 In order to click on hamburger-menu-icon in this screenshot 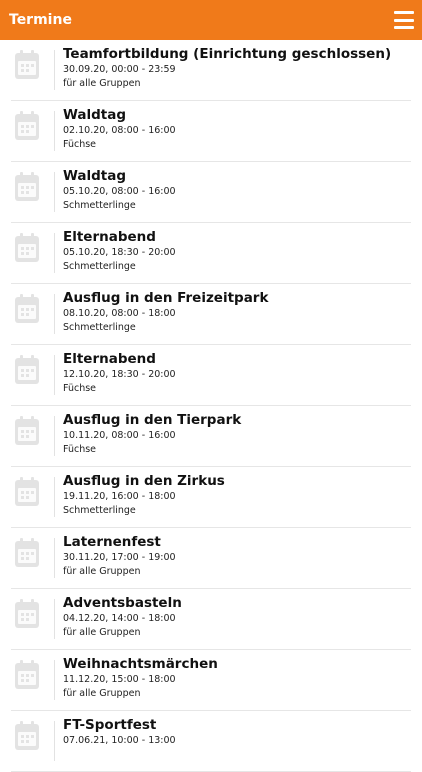, I will do `click(404, 20)`.